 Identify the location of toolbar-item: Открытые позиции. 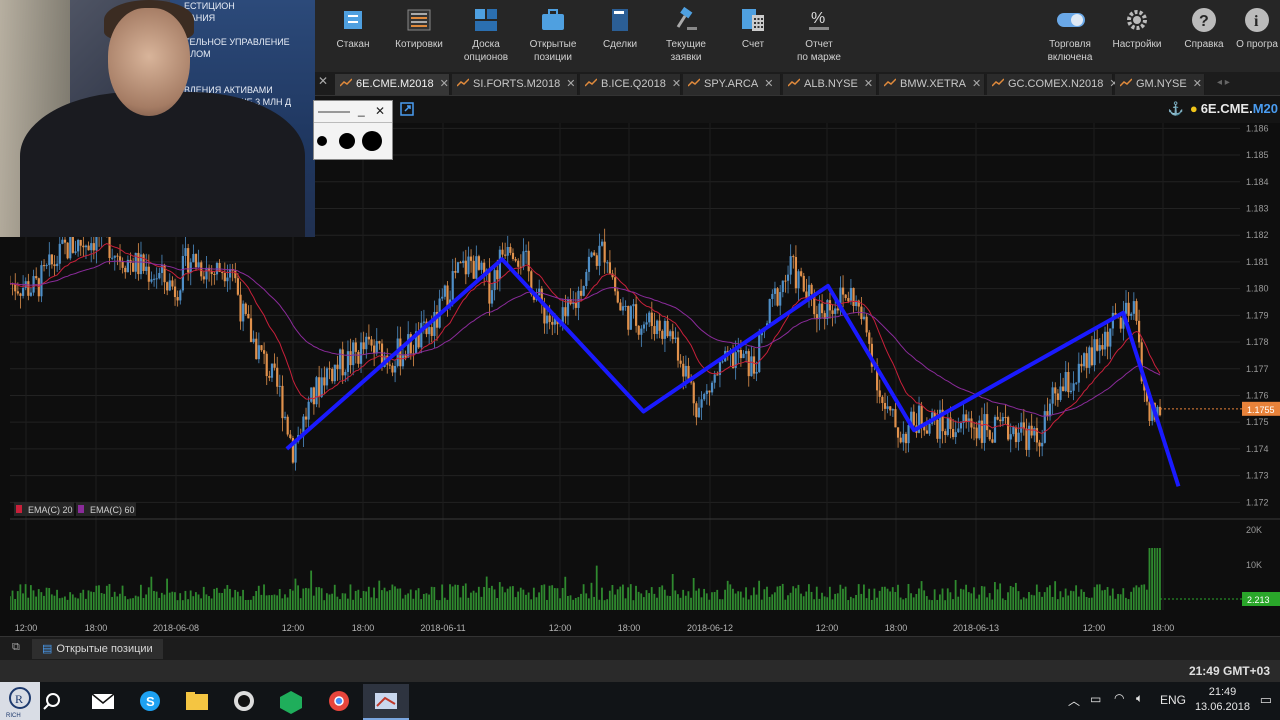
(553, 37).